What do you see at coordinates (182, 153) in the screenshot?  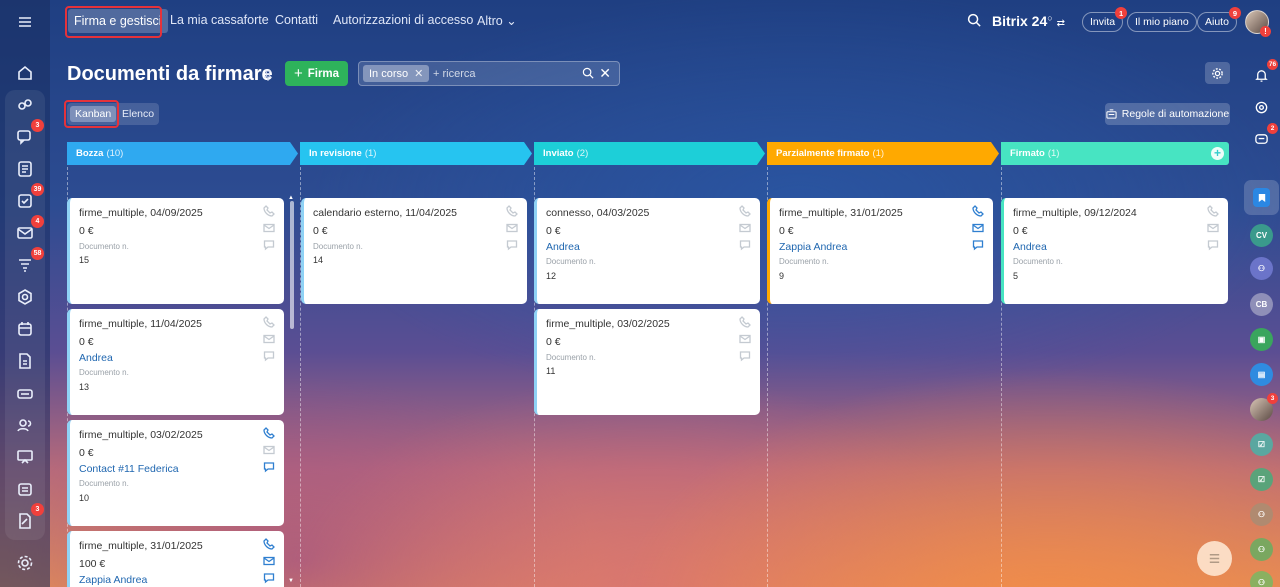 I see `column-header-draft: Bozza (10)` at bounding box center [182, 153].